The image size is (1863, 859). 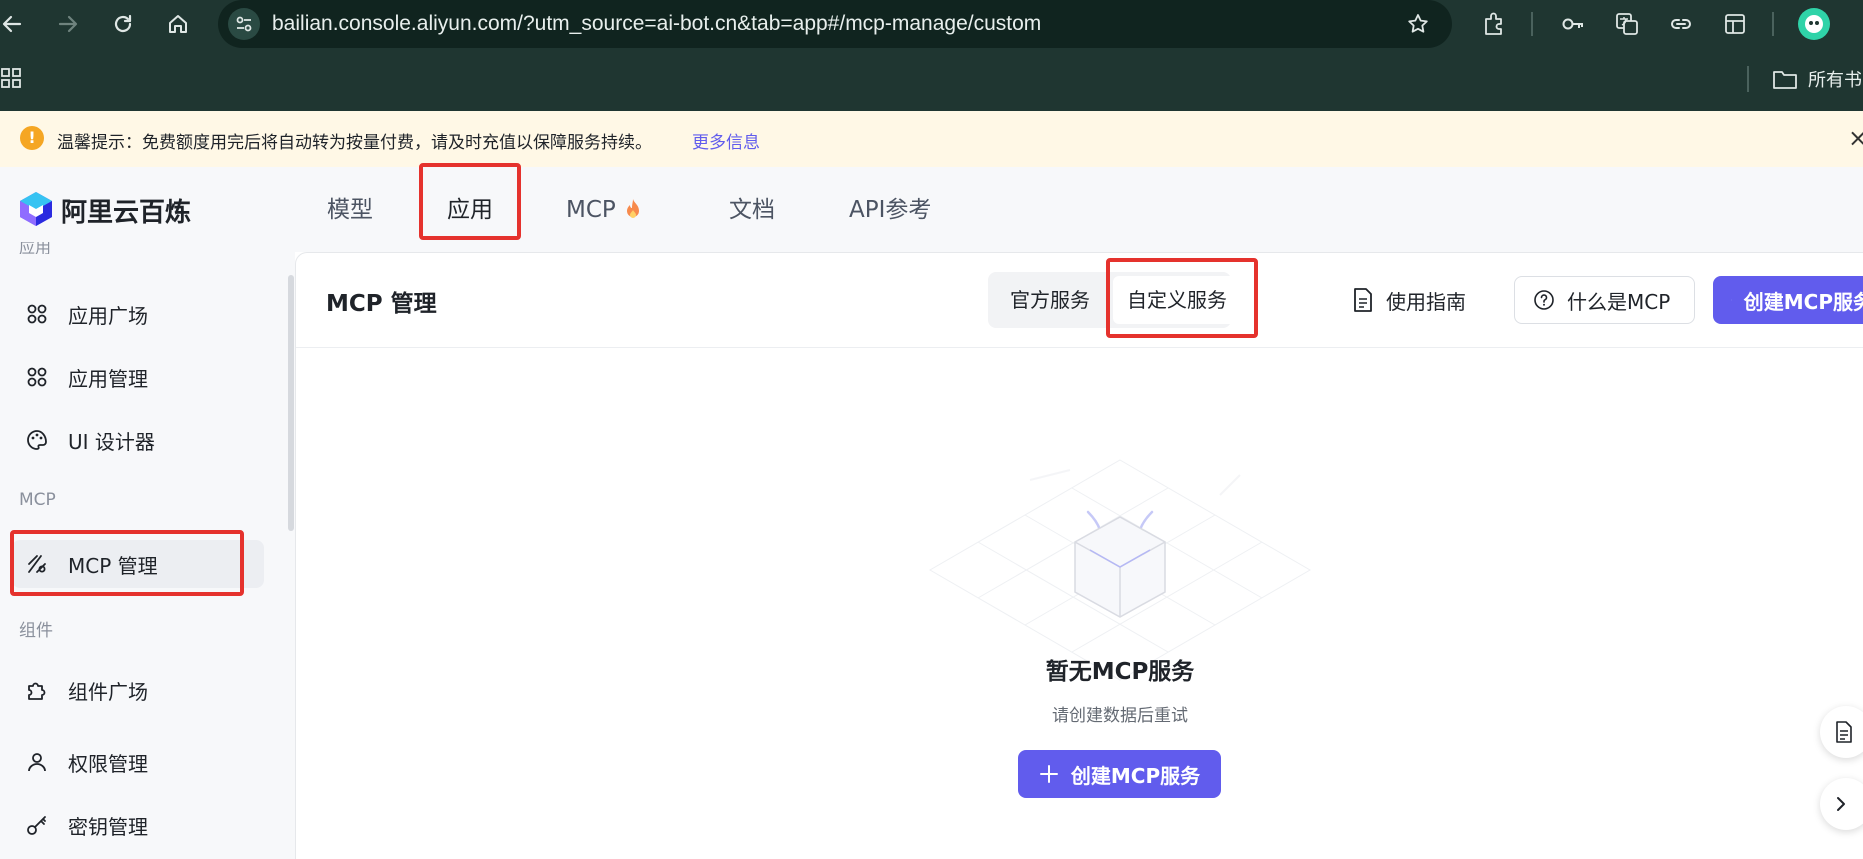 What do you see at coordinates (1120, 570) in the screenshot?
I see `empty-box-illustration` at bounding box center [1120, 570].